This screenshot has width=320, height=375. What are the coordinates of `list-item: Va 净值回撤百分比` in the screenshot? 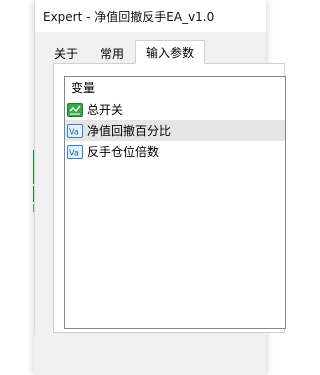 It's located at (175, 130).